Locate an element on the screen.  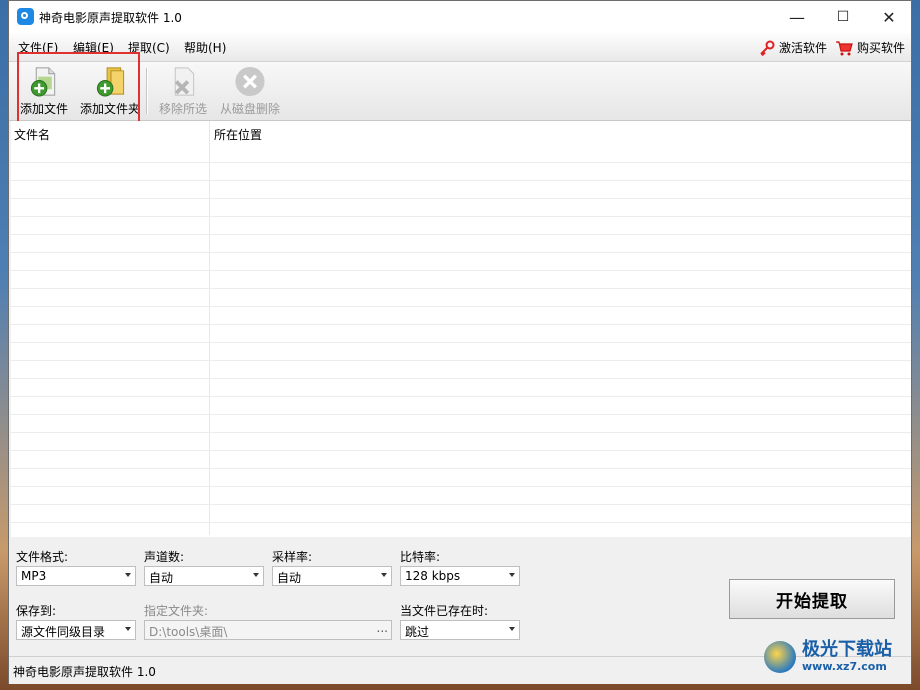
watermark-name: 极光下载站 is located at coordinates (847, 649).